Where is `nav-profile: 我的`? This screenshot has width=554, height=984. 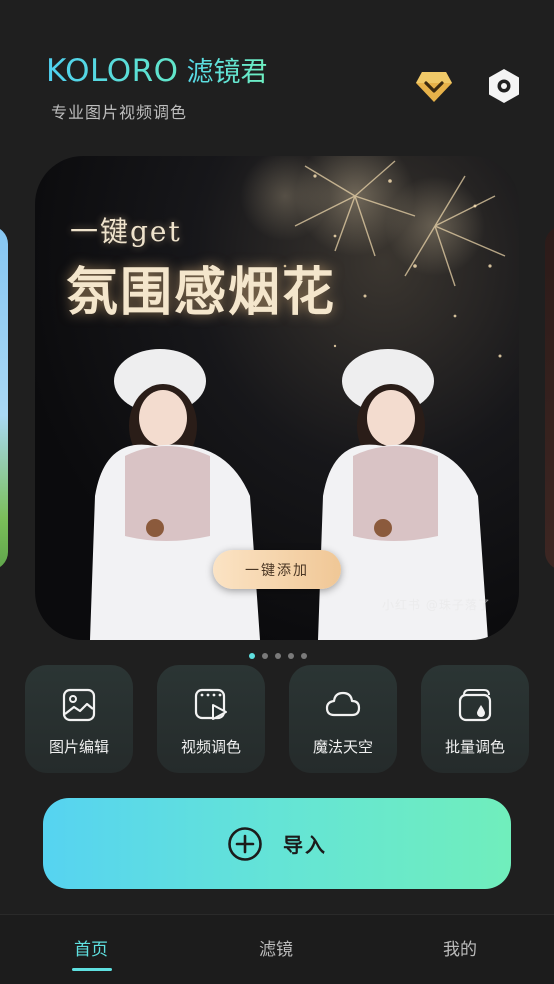 nav-profile: 我的 is located at coordinates (460, 947).